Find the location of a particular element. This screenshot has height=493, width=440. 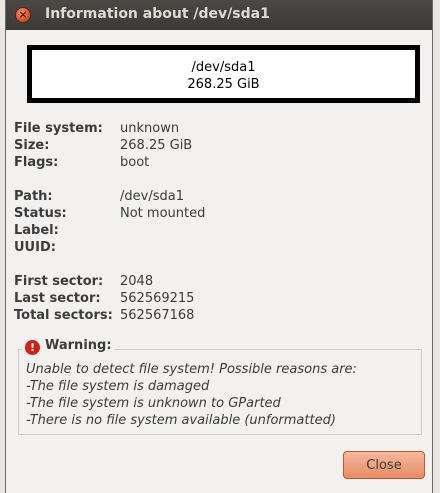

last-sector-value: 562569215 is located at coordinates (157, 298).